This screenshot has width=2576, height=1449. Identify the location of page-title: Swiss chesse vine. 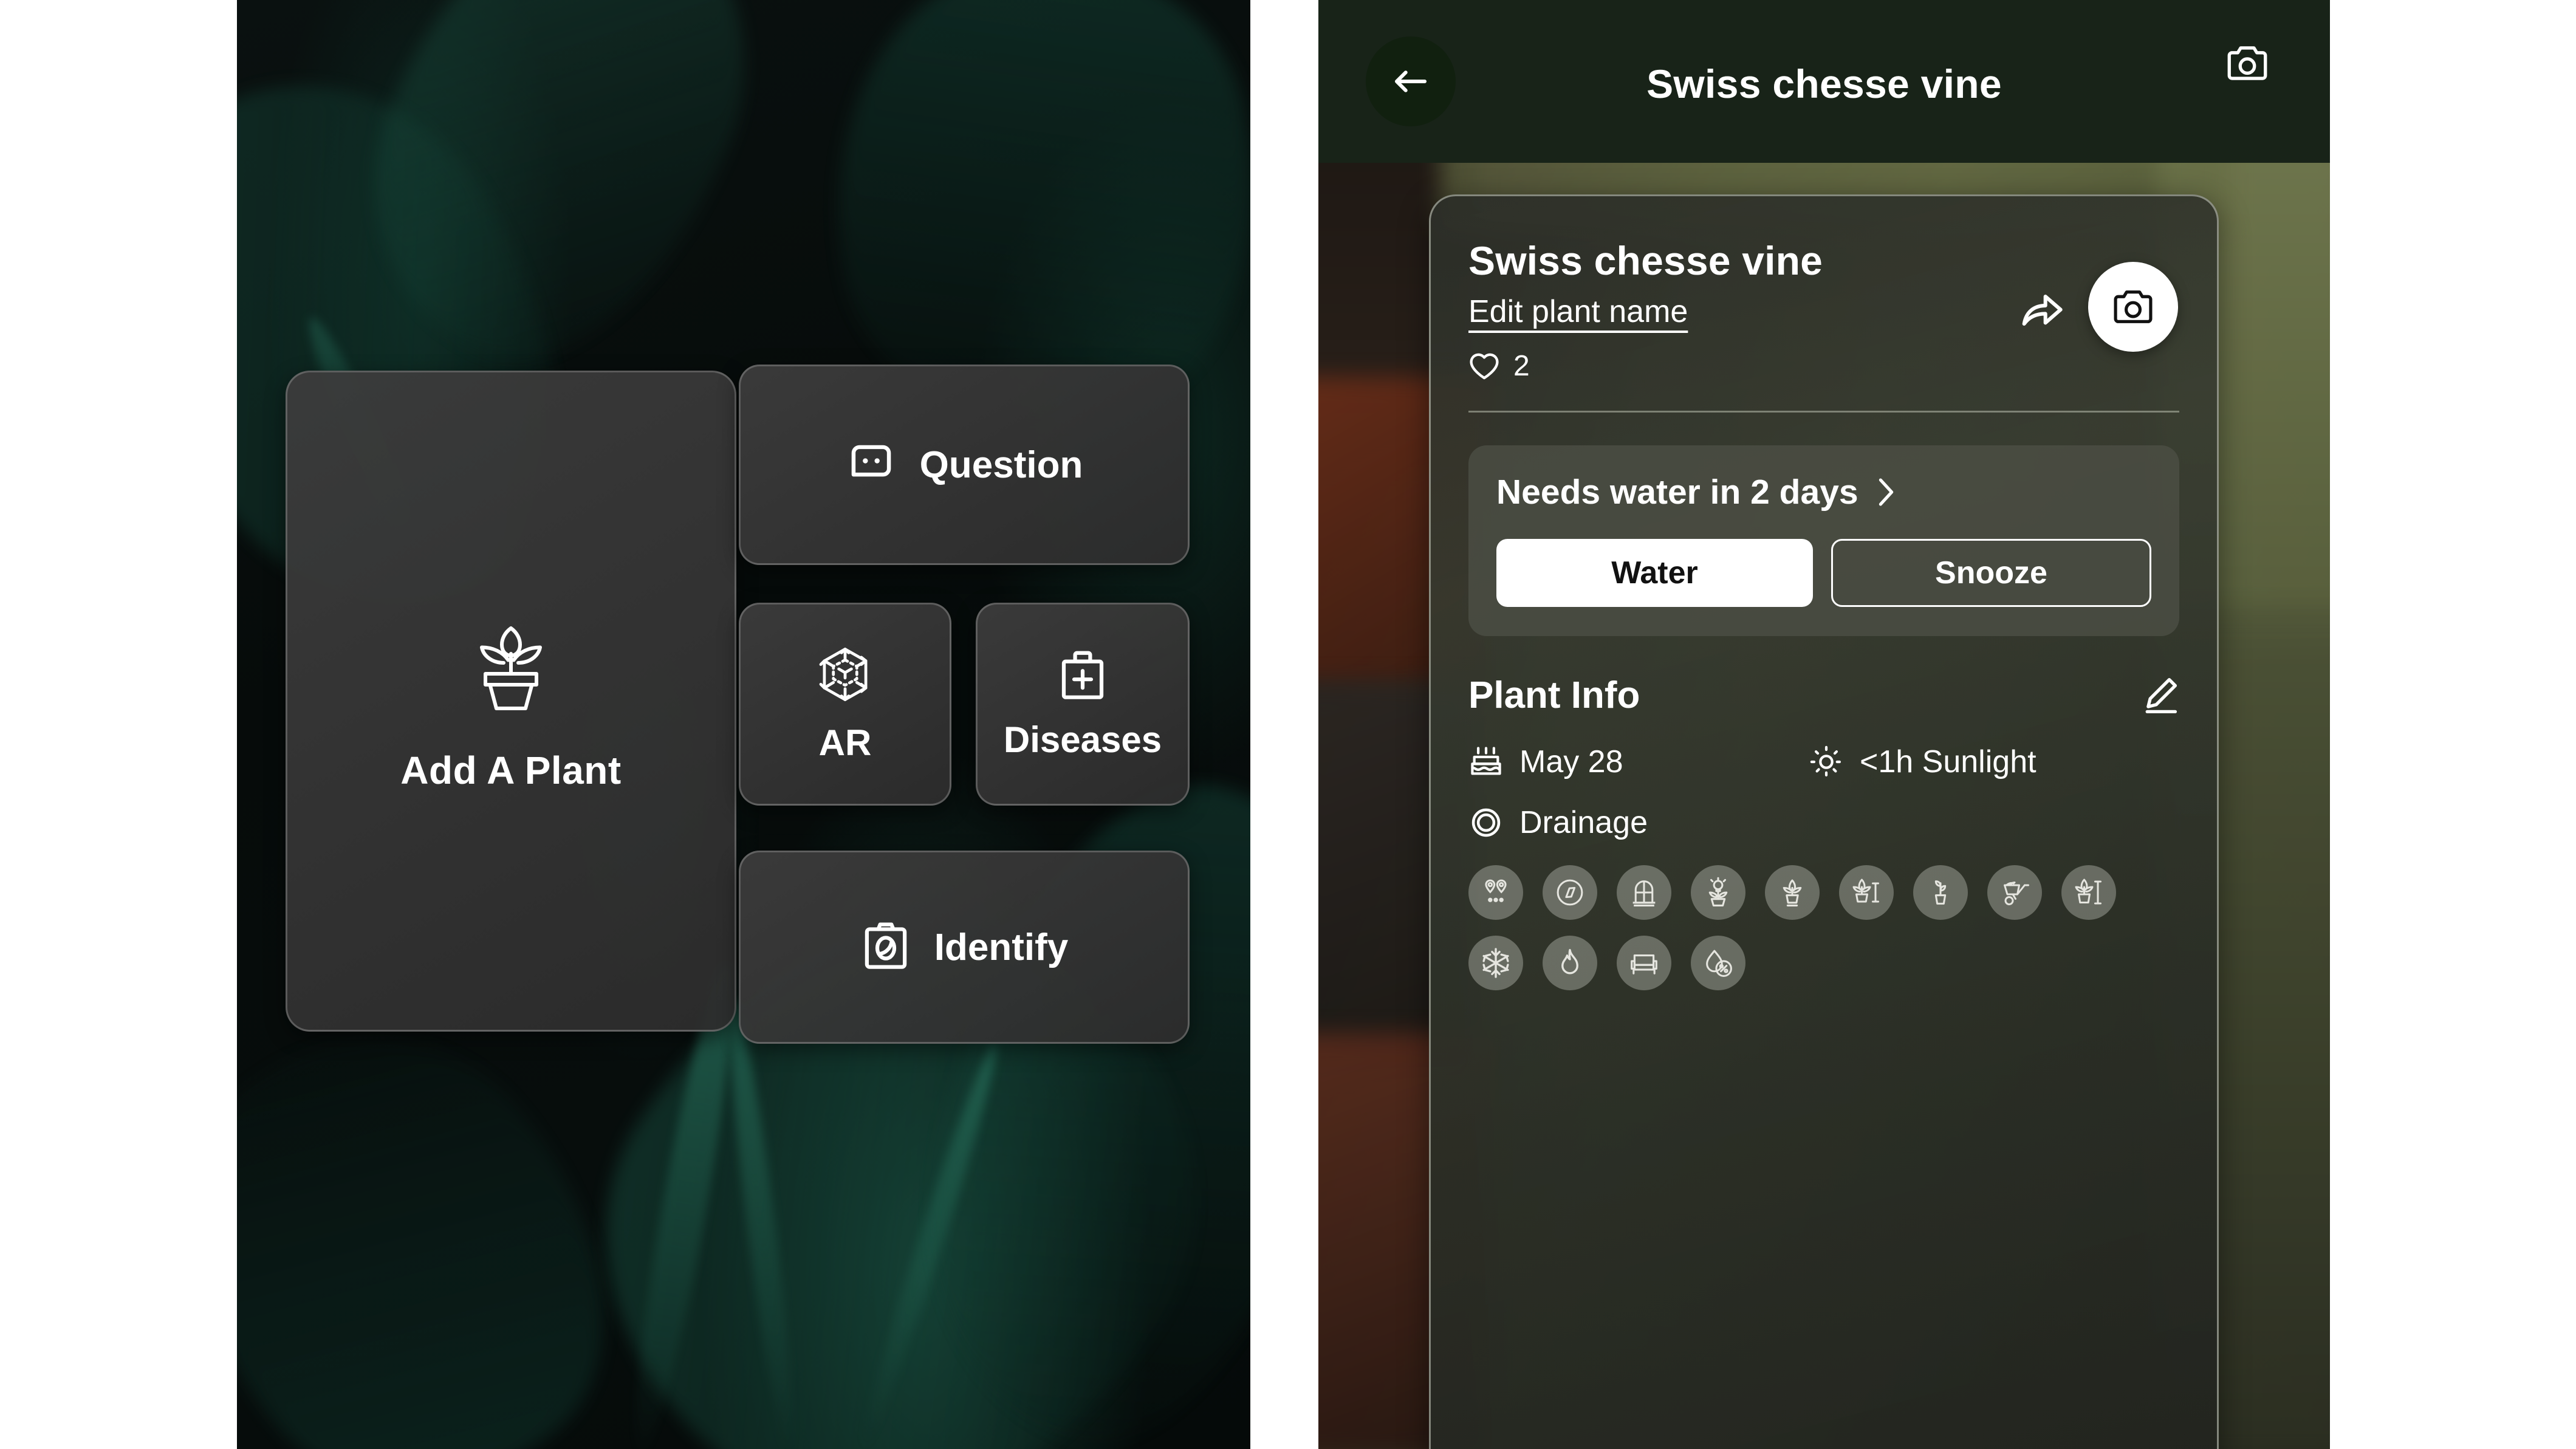
(1824, 83).